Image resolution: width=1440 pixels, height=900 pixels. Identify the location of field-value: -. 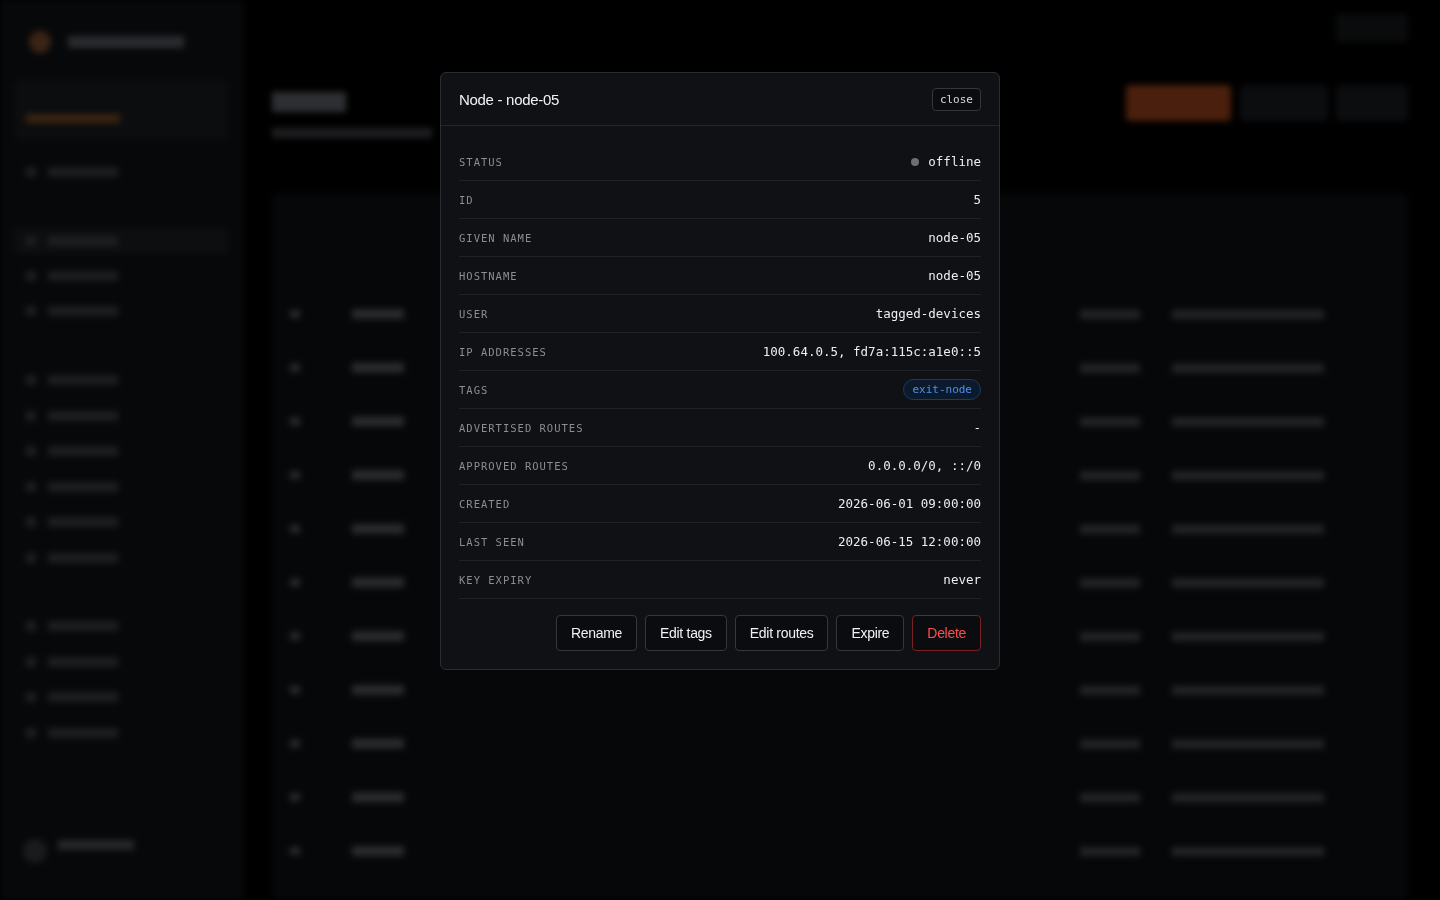
(977, 427).